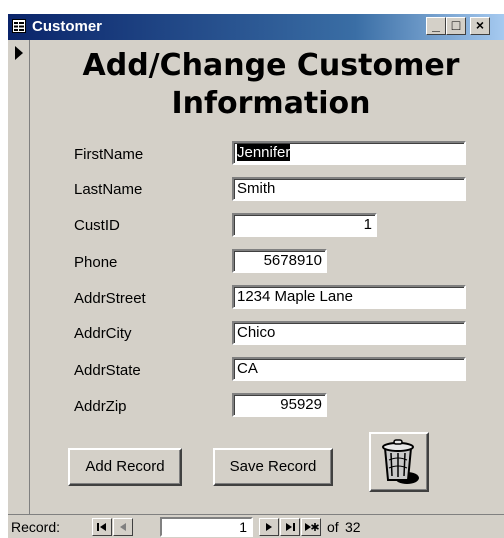  What do you see at coordinates (125, 467) in the screenshot?
I see `add-record-button: Add Record` at bounding box center [125, 467].